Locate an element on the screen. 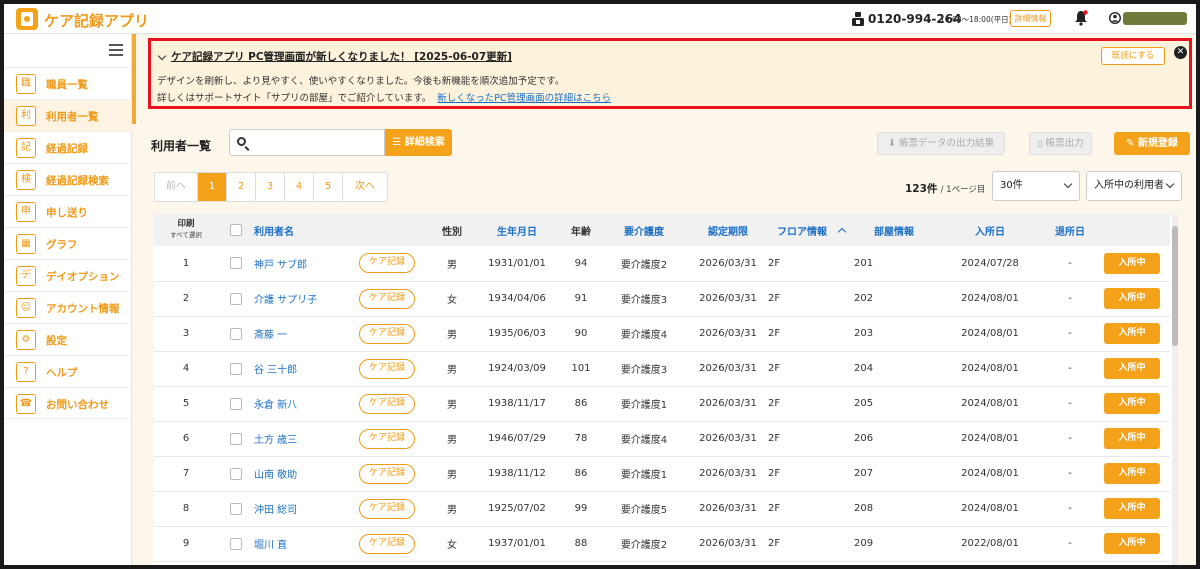 Image resolution: width=1200 pixels, height=569 pixels. birthdate-cell: 1935/06/03 is located at coordinates (517, 333).